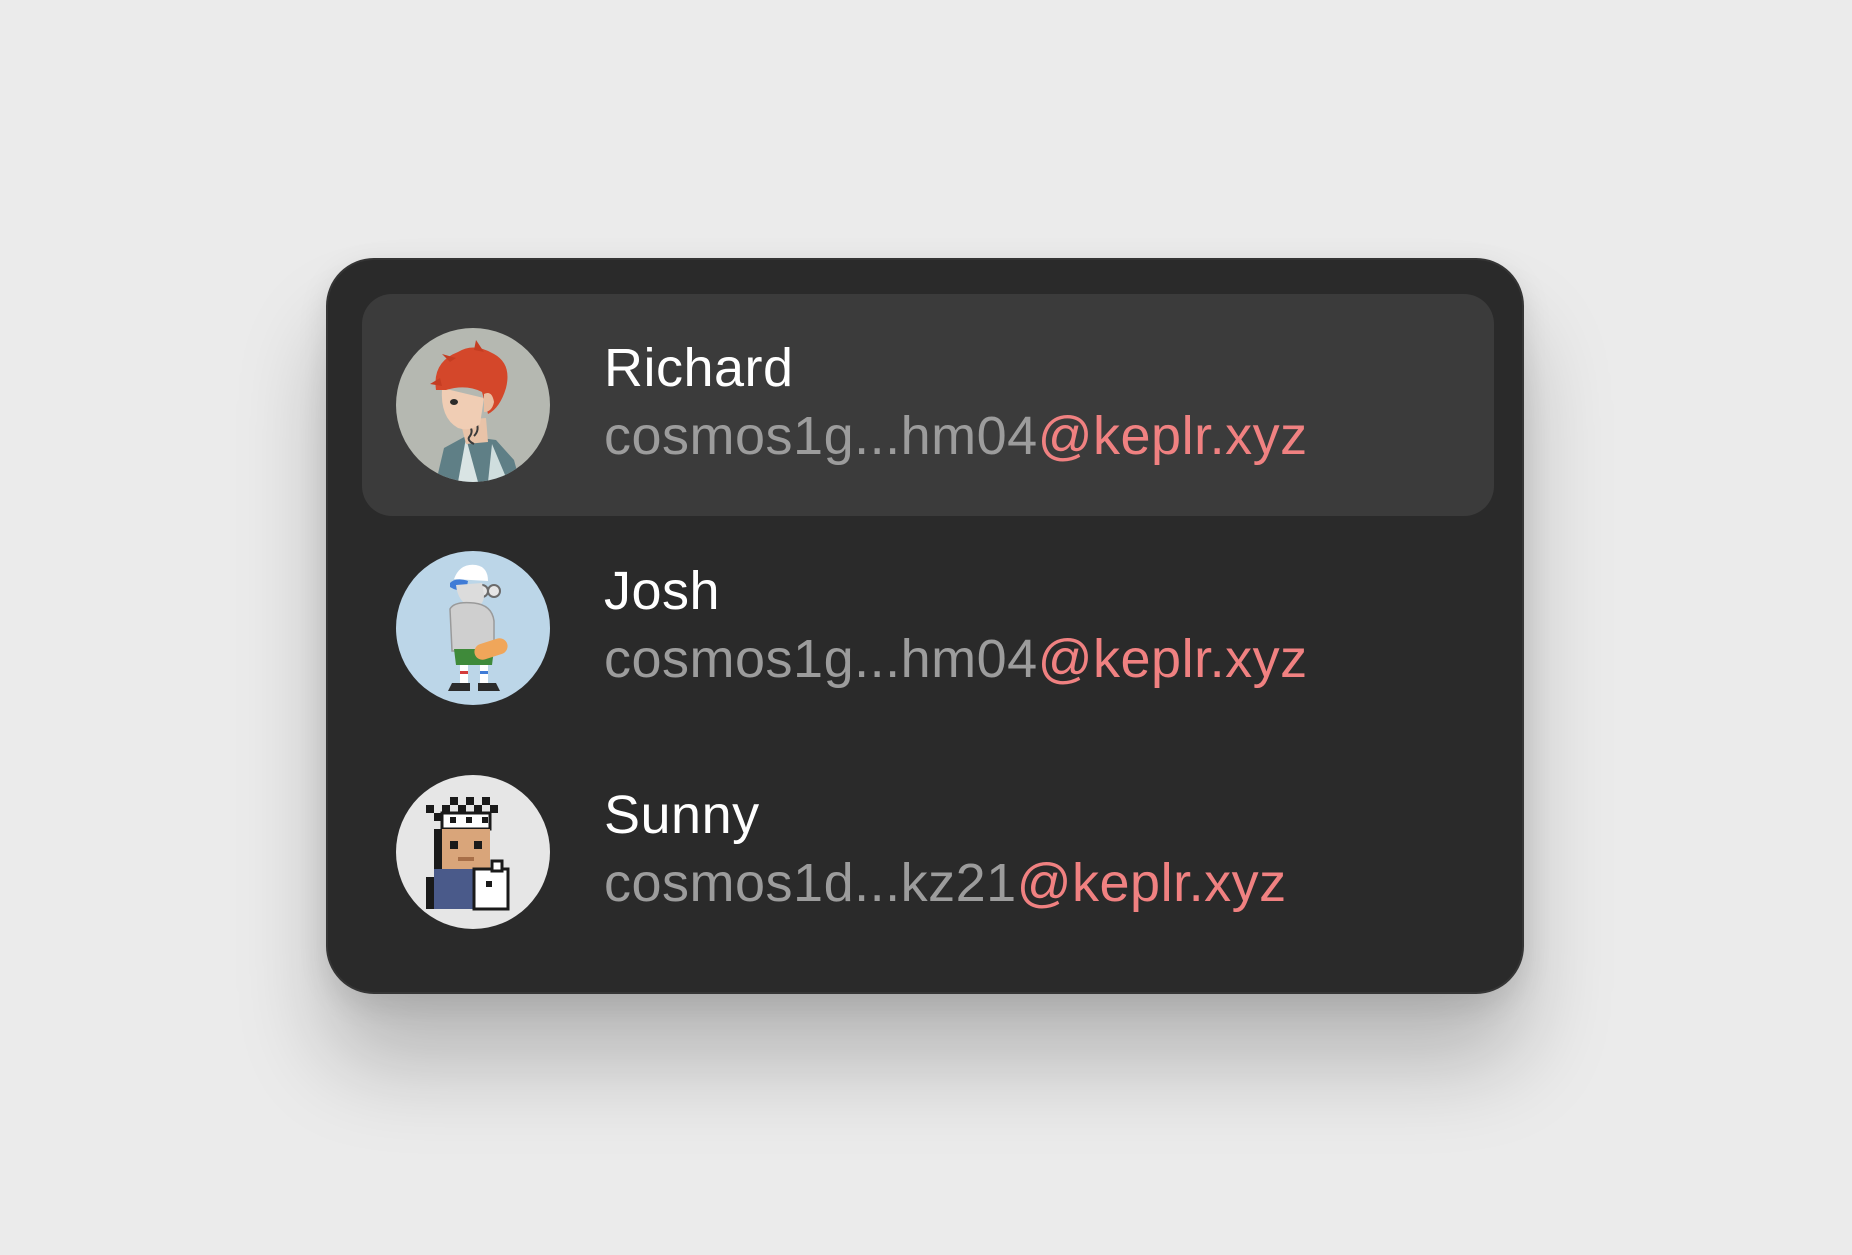  What do you see at coordinates (699, 368) in the screenshot?
I see `account-name: Richard` at bounding box center [699, 368].